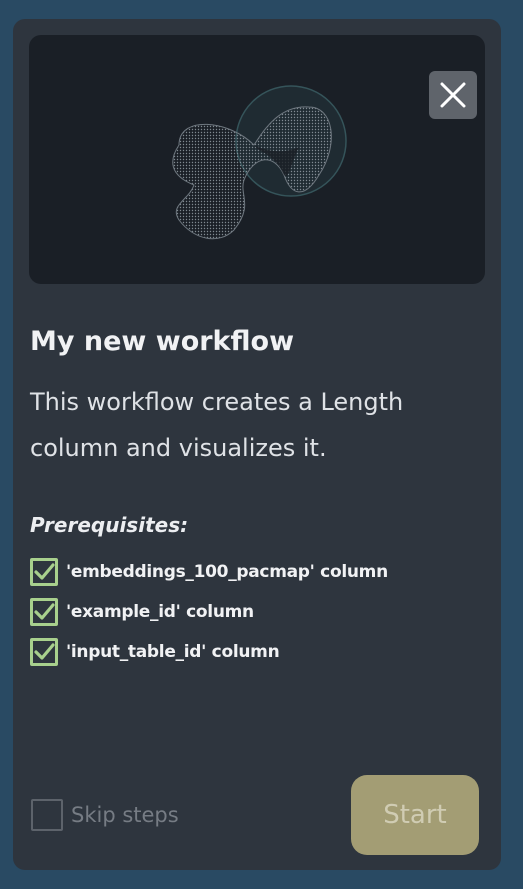  What do you see at coordinates (160, 612) in the screenshot?
I see `prerequisite-label: 'example_id' column` at bounding box center [160, 612].